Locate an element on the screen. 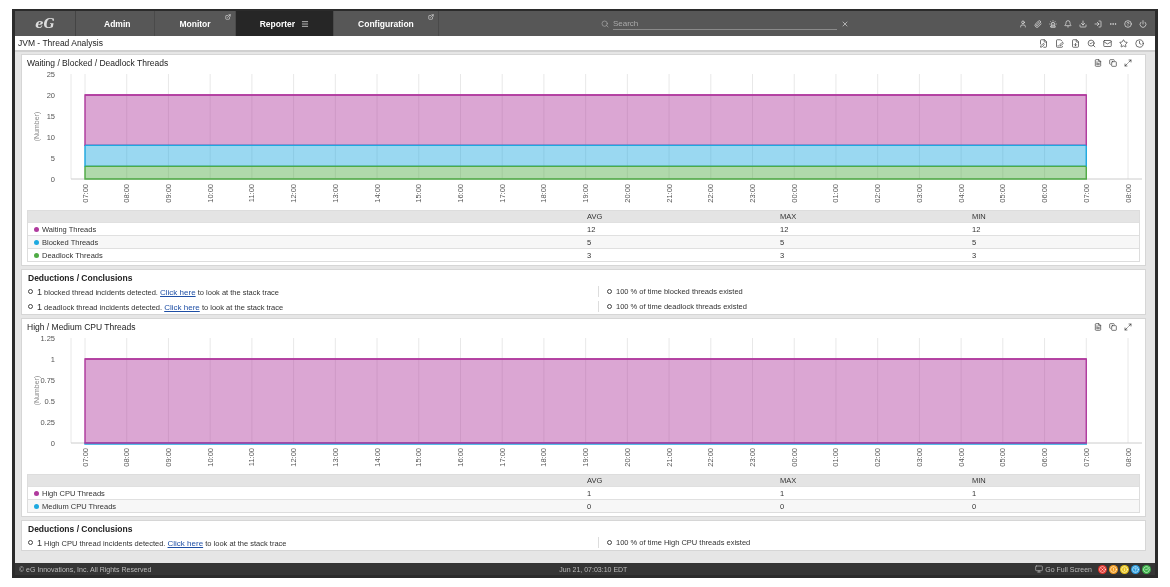 This screenshot has height=587, width=1170. warning-status-icon is located at coordinates (1113, 569).